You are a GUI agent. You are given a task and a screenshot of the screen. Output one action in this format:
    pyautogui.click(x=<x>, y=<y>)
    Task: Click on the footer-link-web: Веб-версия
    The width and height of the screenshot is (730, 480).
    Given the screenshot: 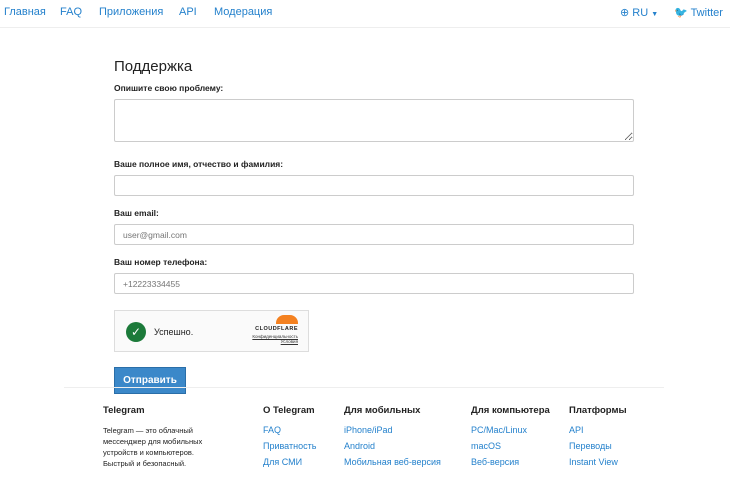 What is the action you would take?
    pyautogui.click(x=510, y=462)
    